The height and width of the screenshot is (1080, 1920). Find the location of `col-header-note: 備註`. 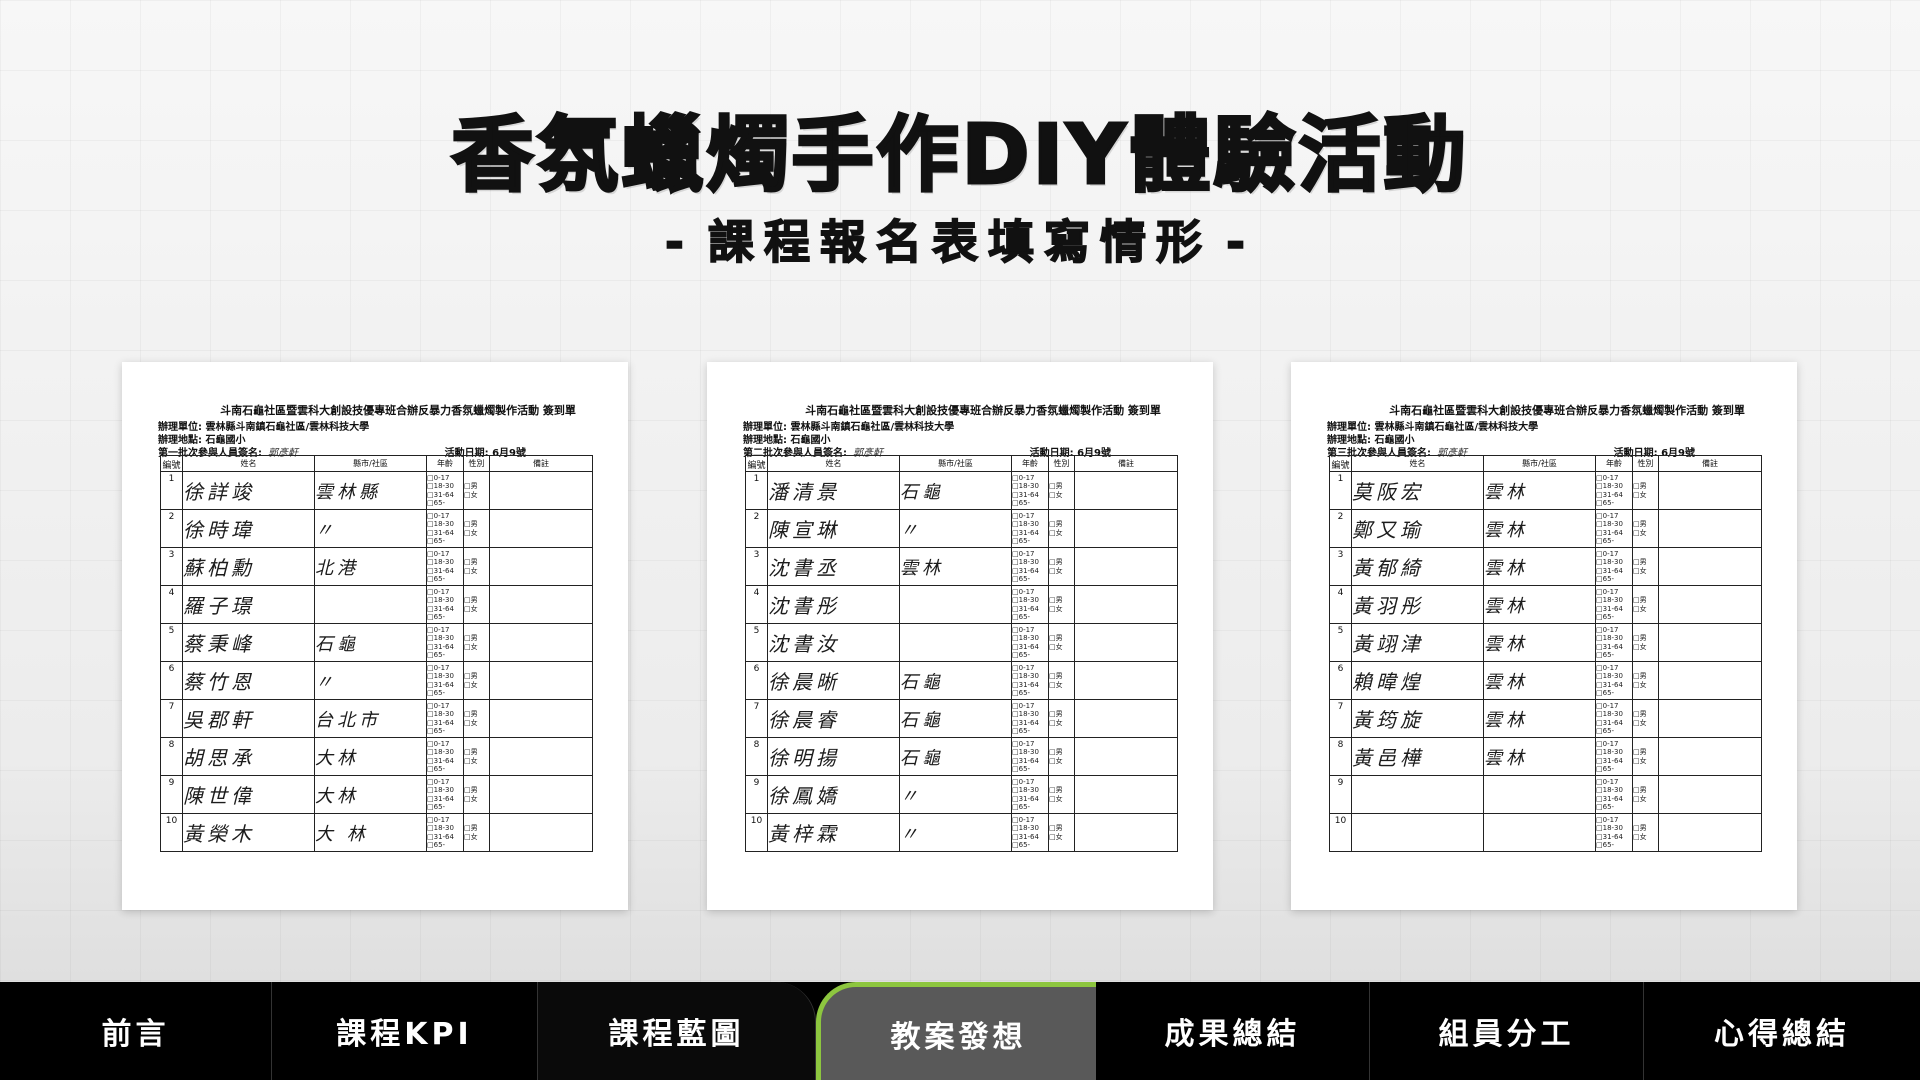

col-header-note: 備註 is located at coordinates (1710, 463).